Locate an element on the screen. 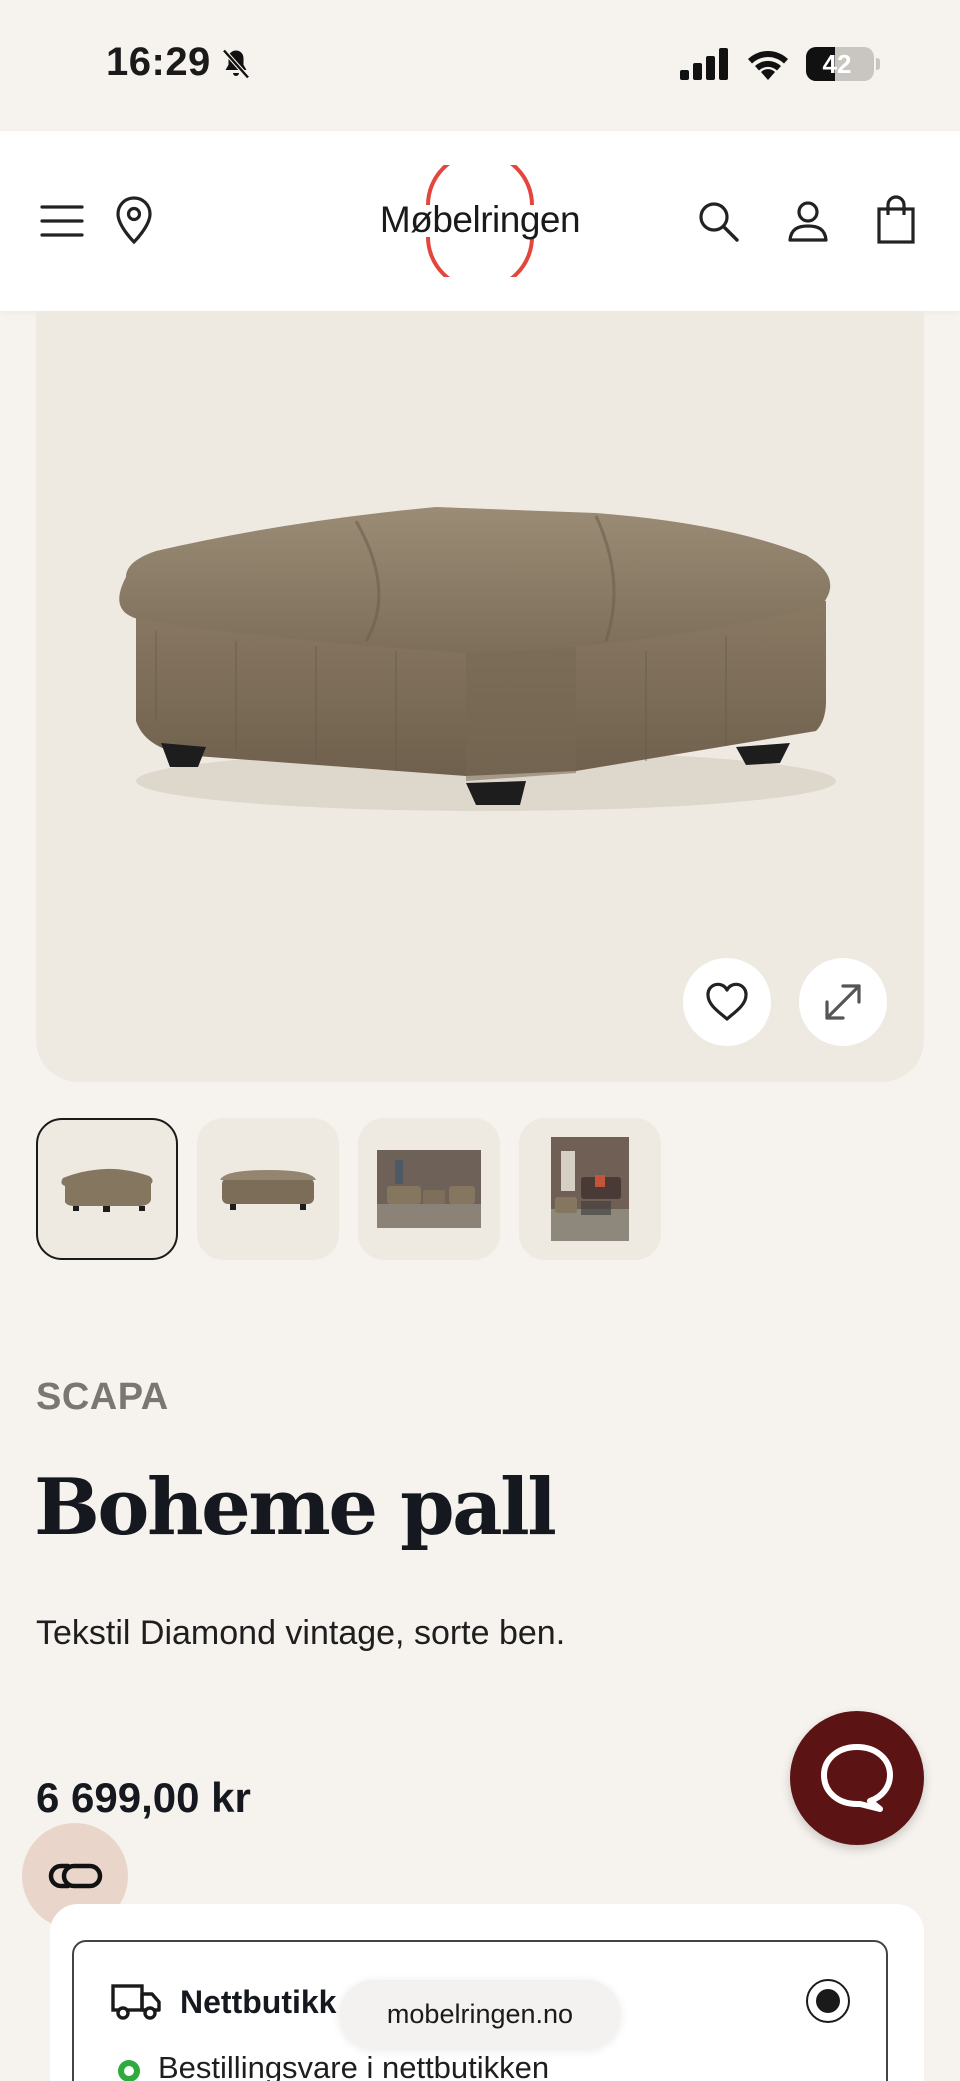 Image resolution: width=960 pixels, height=2081 pixels. stock-status-text: Bestillingsvare i nettbutikken is located at coordinates (354, 2065).